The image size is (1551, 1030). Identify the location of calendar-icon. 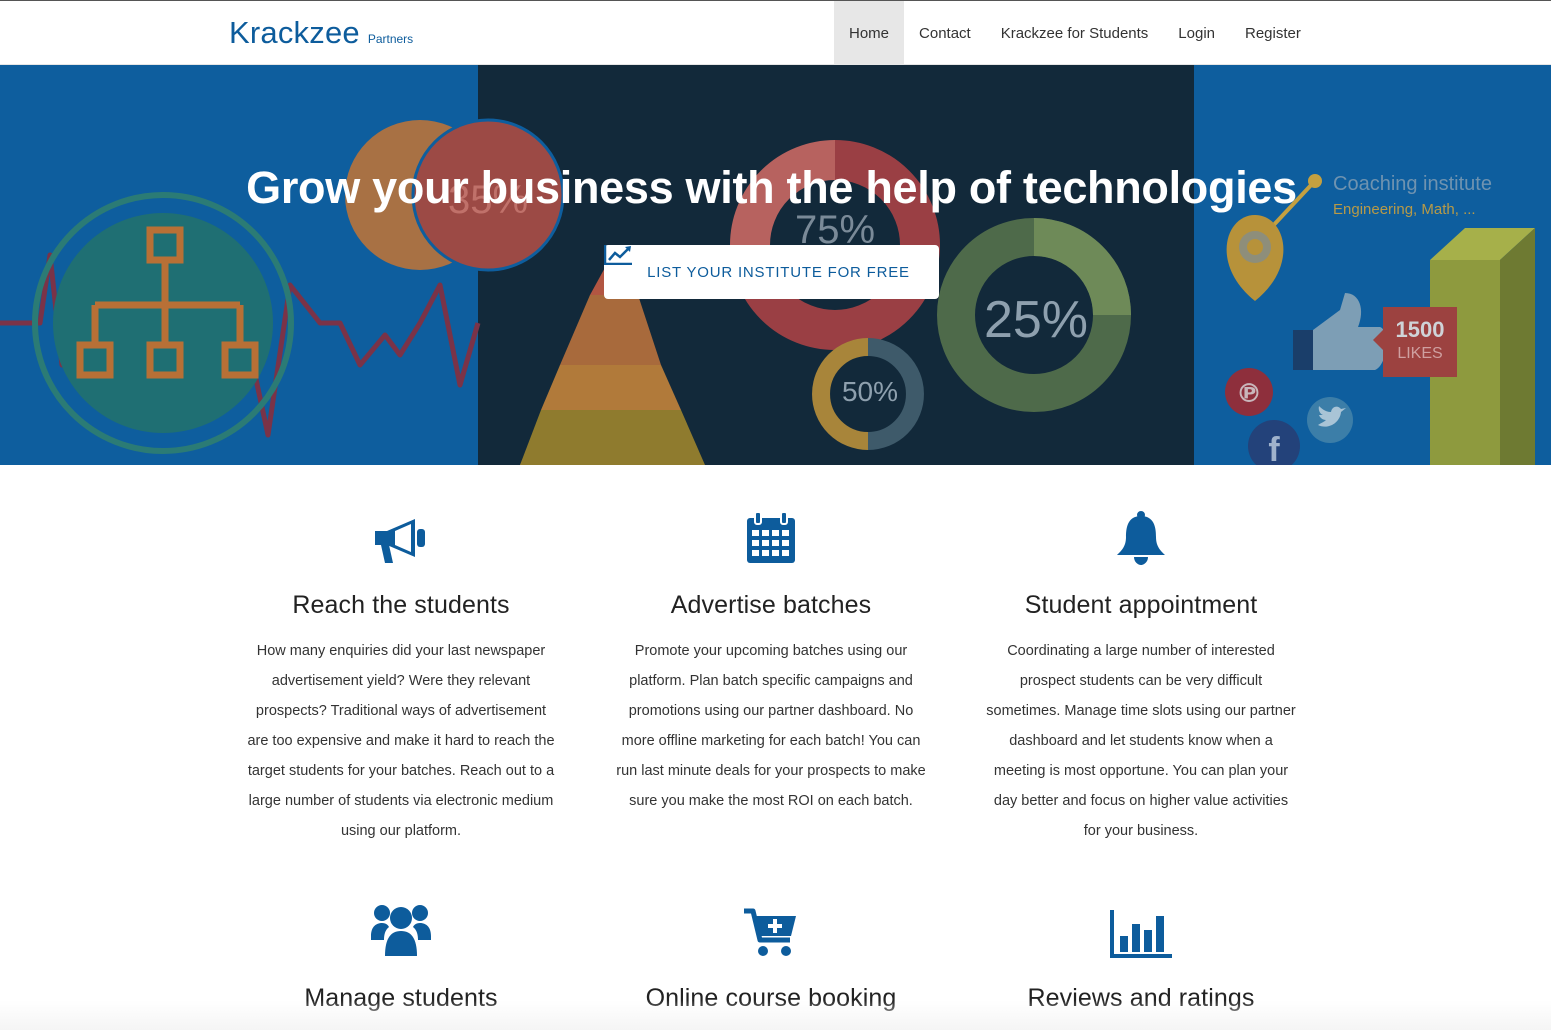
(771, 536).